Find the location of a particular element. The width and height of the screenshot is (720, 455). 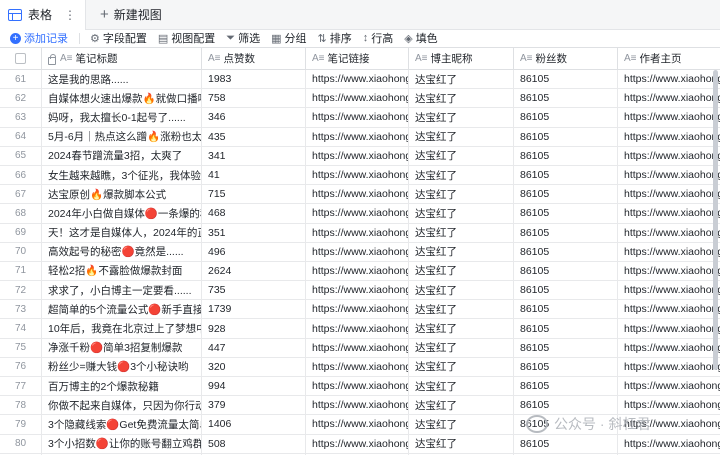

cell-likes: 41 is located at coordinates (254, 175).